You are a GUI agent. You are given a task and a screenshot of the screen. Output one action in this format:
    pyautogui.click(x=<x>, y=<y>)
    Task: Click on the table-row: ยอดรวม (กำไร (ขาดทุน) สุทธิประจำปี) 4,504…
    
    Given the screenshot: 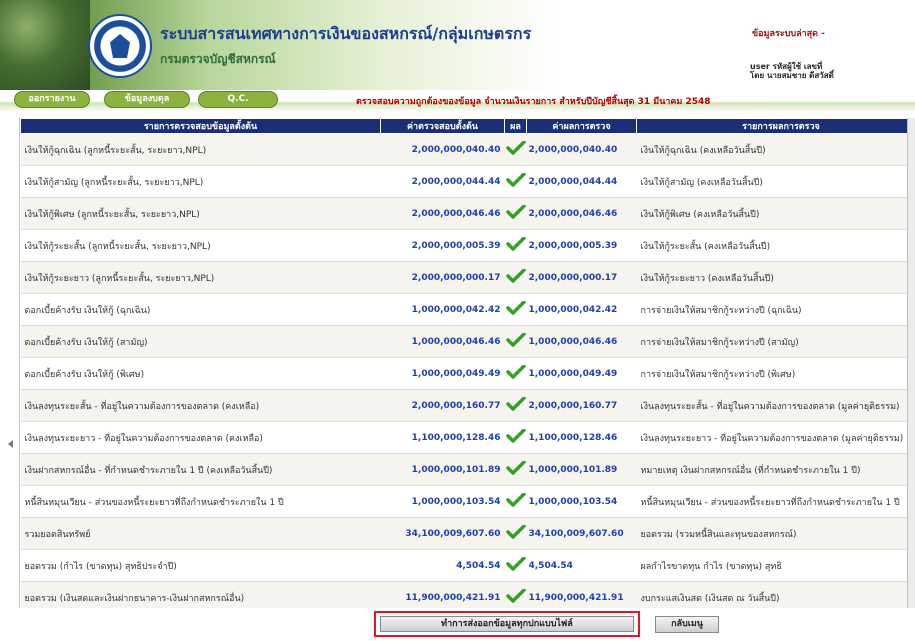 What is the action you would take?
    pyautogui.click(x=467, y=565)
    